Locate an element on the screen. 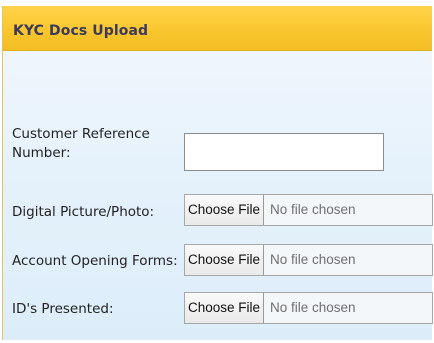 The image size is (434, 343). panel-title: KYC Docs Upload is located at coordinates (81, 31).